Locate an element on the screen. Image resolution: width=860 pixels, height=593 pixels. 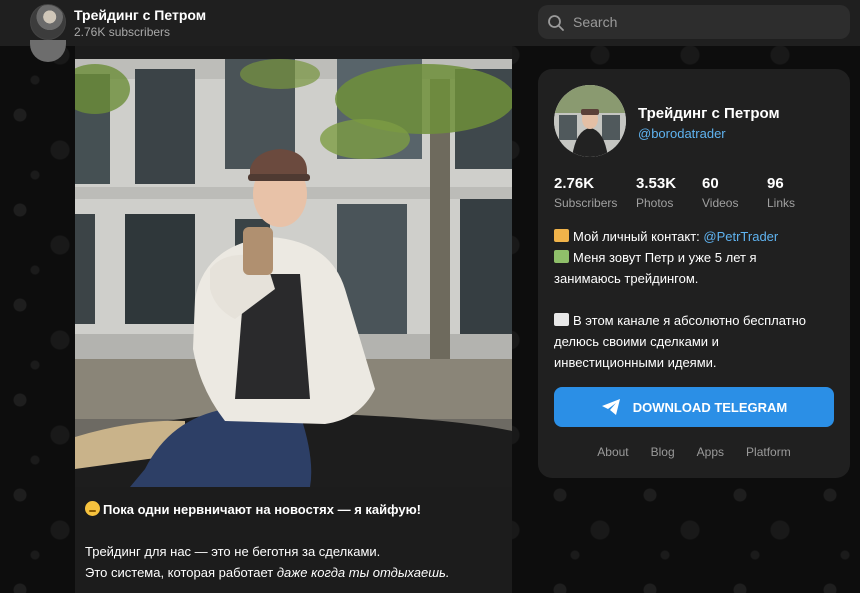
footer-links: About Blog Apps Platform is located at coordinates (694, 452).